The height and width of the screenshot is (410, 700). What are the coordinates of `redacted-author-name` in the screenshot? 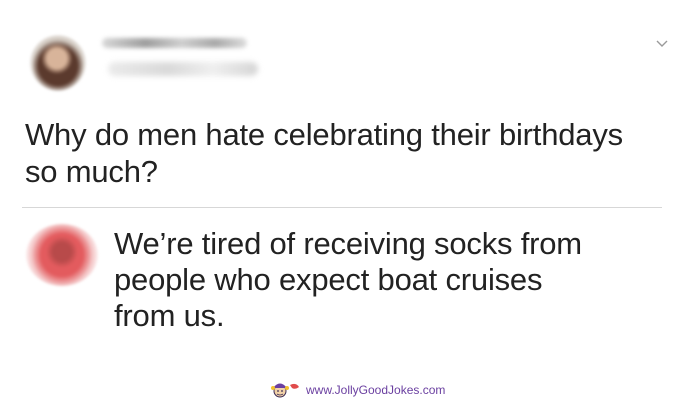 It's located at (174, 43).